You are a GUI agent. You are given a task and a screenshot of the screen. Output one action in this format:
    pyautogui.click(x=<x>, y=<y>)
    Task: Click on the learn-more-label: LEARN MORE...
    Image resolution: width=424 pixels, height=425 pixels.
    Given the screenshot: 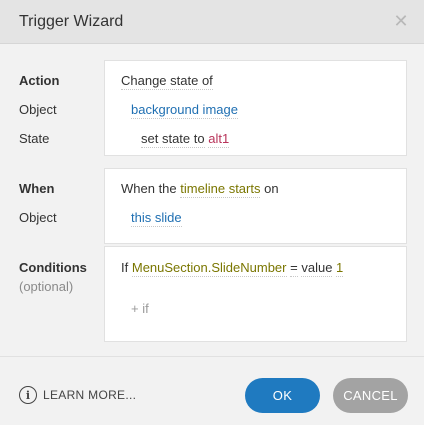 What is the action you would take?
    pyautogui.click(x=90, y=395)
    